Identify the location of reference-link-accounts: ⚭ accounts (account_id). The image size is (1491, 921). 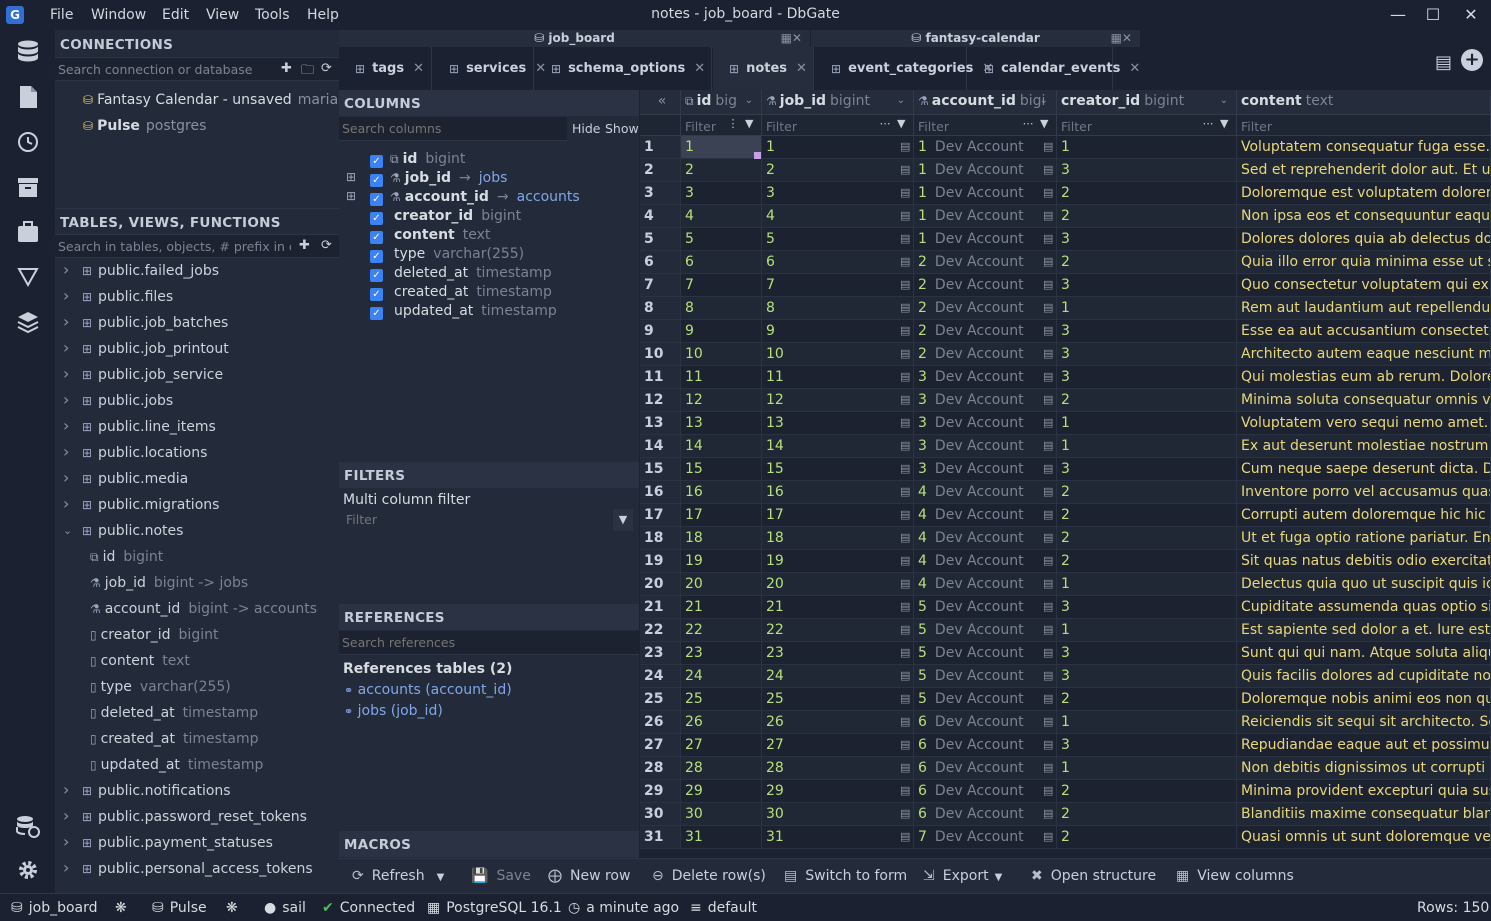
(428, 690).